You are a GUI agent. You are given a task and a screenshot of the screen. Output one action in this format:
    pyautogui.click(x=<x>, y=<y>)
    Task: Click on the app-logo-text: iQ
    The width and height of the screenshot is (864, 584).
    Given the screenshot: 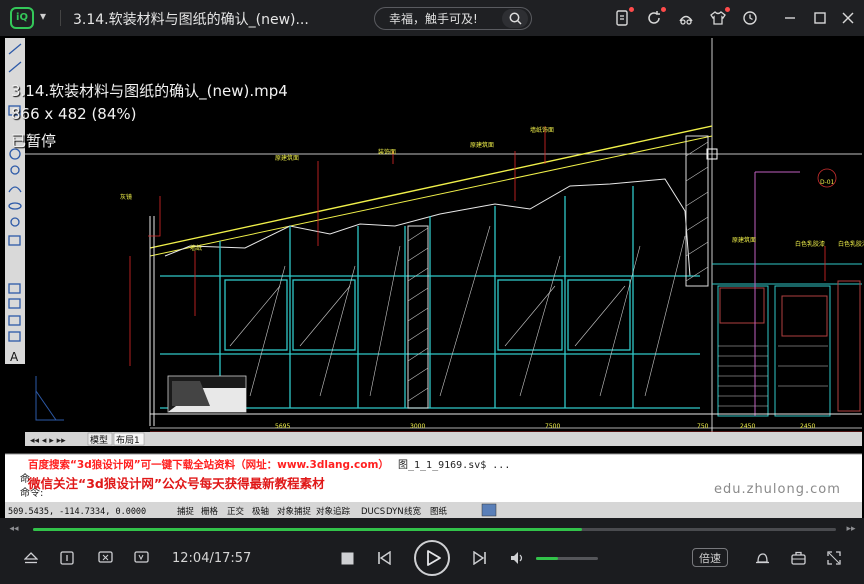 What is the action you would take?
    pyautogui.click(x=22, y=17)
    